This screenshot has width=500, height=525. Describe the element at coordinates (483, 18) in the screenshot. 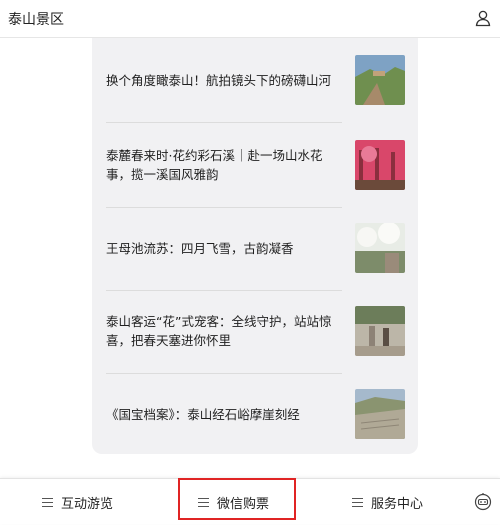

I see `user-icon` at that location.